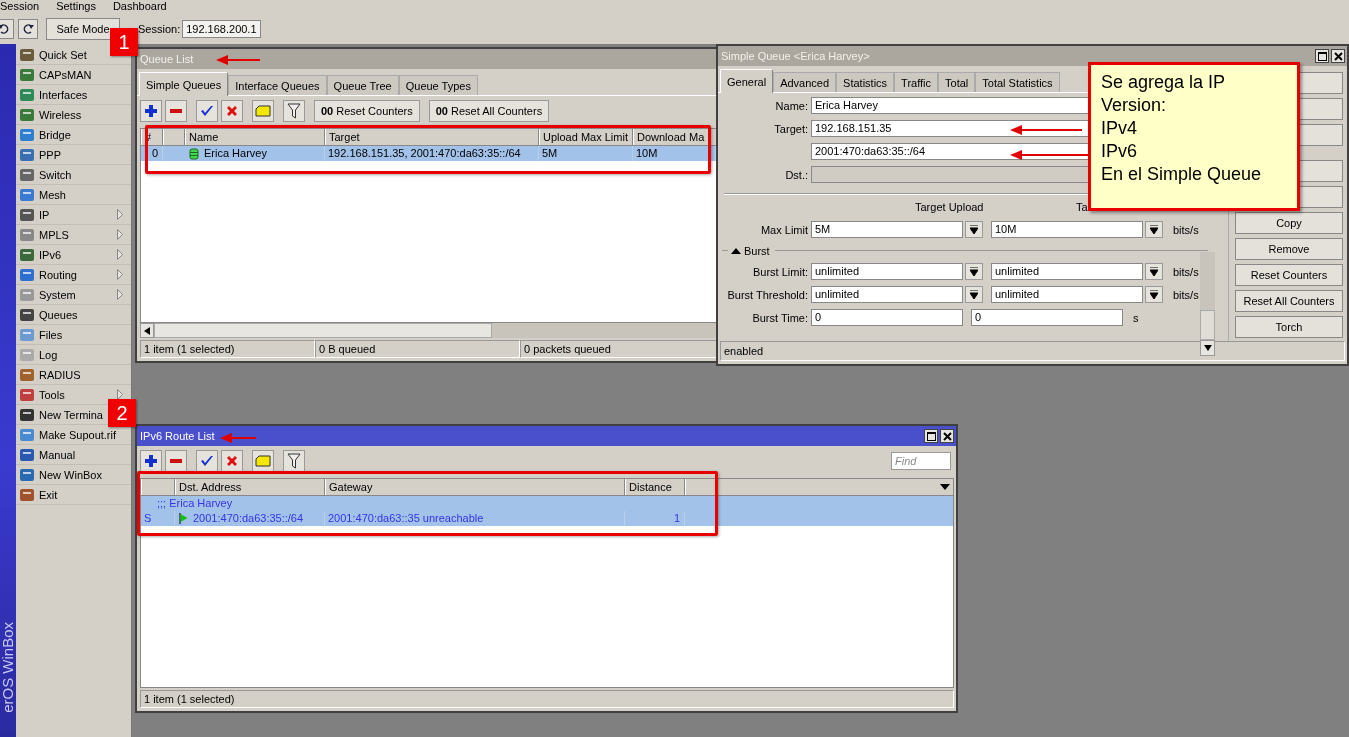 Image resolution: width=1349 pixels, height=737 pixels. I want to click on tab: General, so click(747, 81).